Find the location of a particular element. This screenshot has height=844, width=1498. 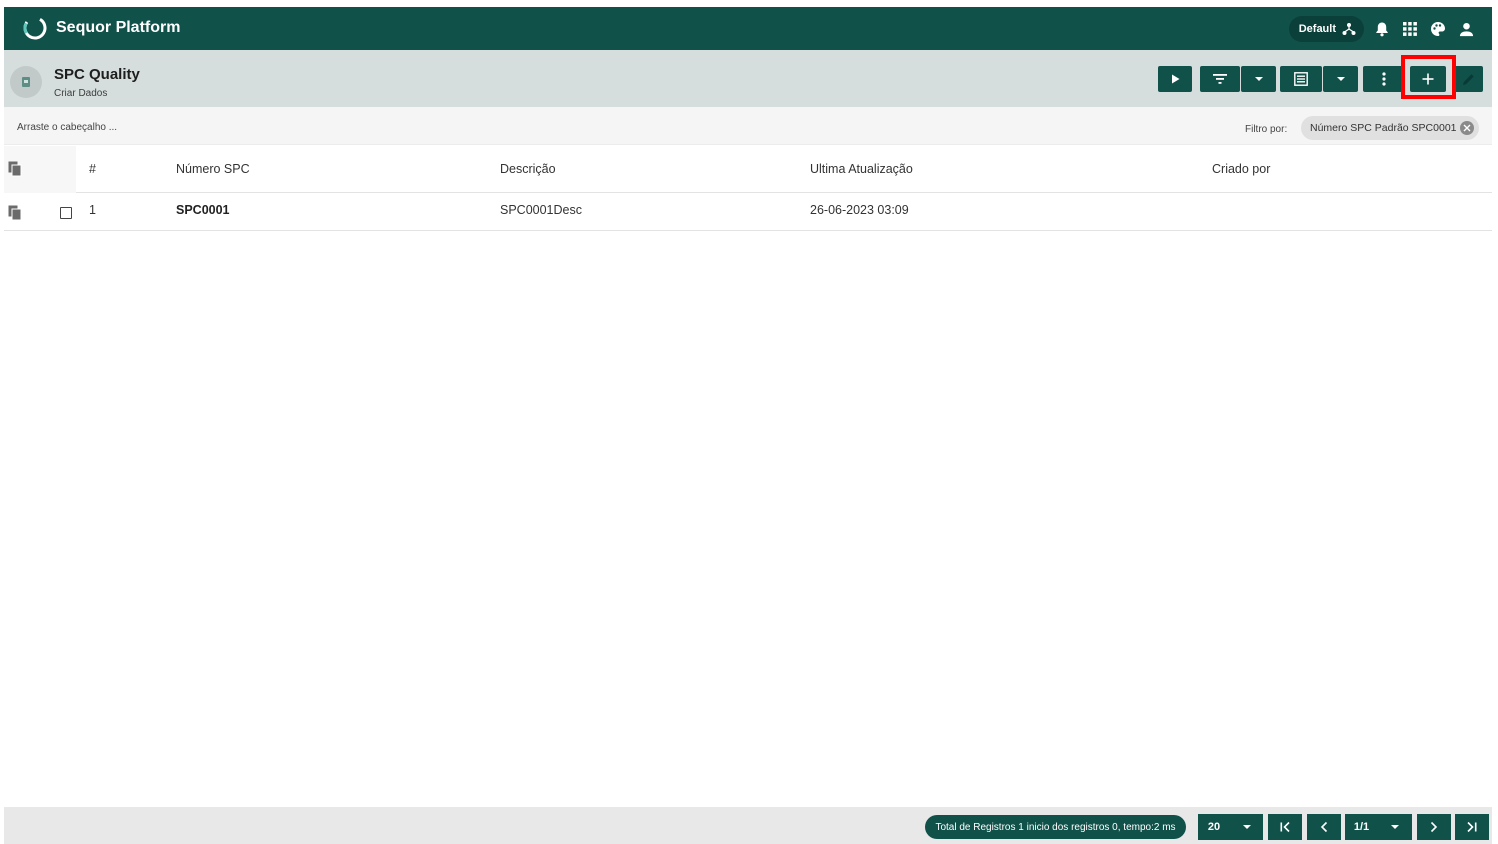

last-page-icon is located at coordinates (1472, 827).